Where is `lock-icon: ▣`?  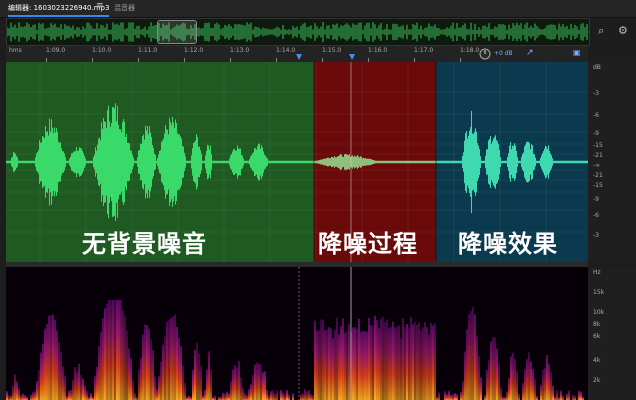 lock-icon: ▣ is located at coordinates (577, 52).